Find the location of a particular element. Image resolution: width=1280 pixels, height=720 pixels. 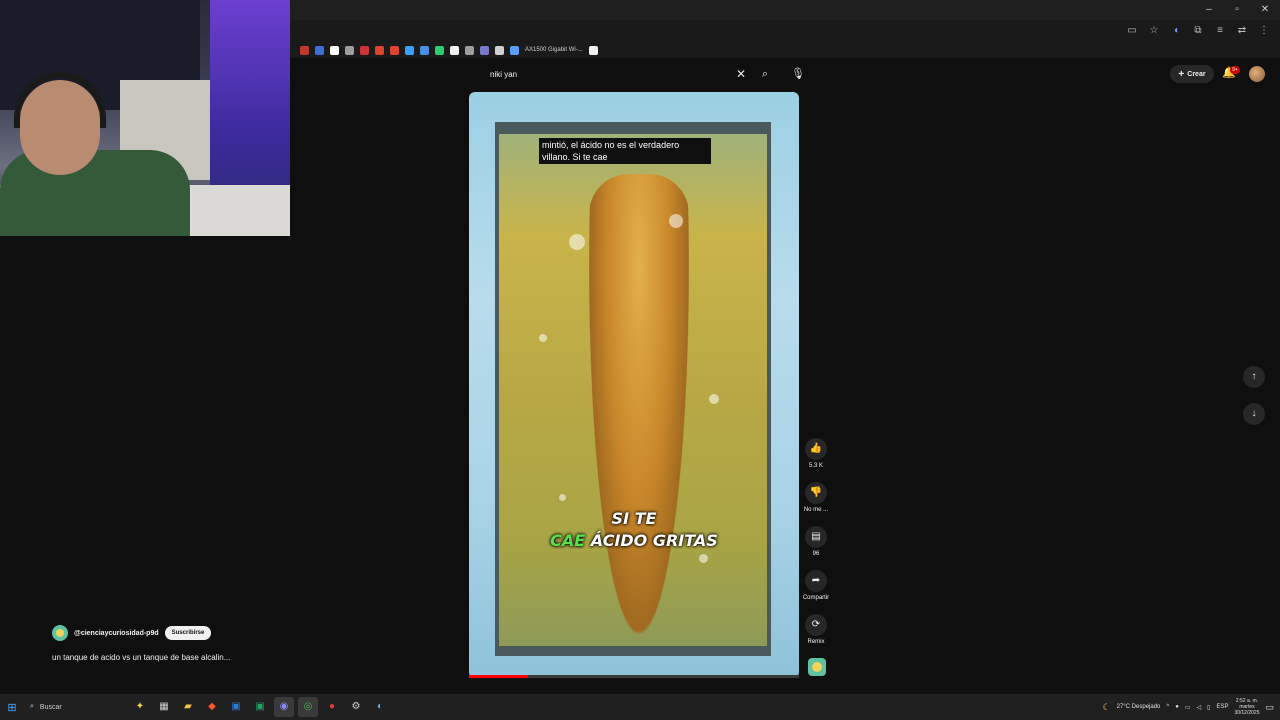

notifications-badge: 9+ is located at coordinates (1235, 70).